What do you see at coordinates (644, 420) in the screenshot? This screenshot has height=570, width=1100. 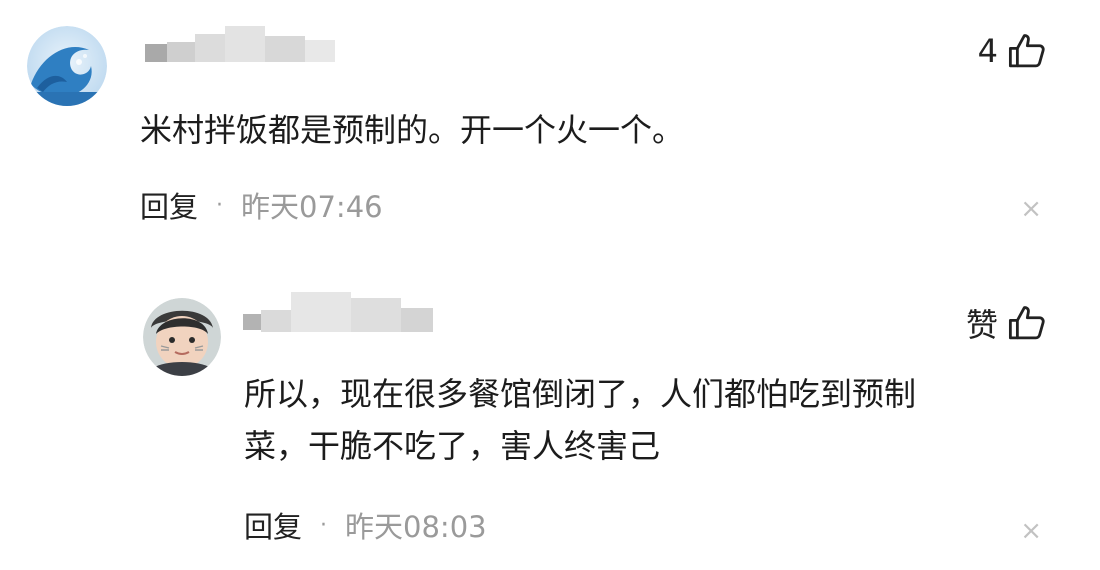 I see `comment-text: 所以，现在很多餐馆倒闭了，人们都怕吃到预制 菜，干脆不吃了，害人终害己` at bounding box center [644, 420].